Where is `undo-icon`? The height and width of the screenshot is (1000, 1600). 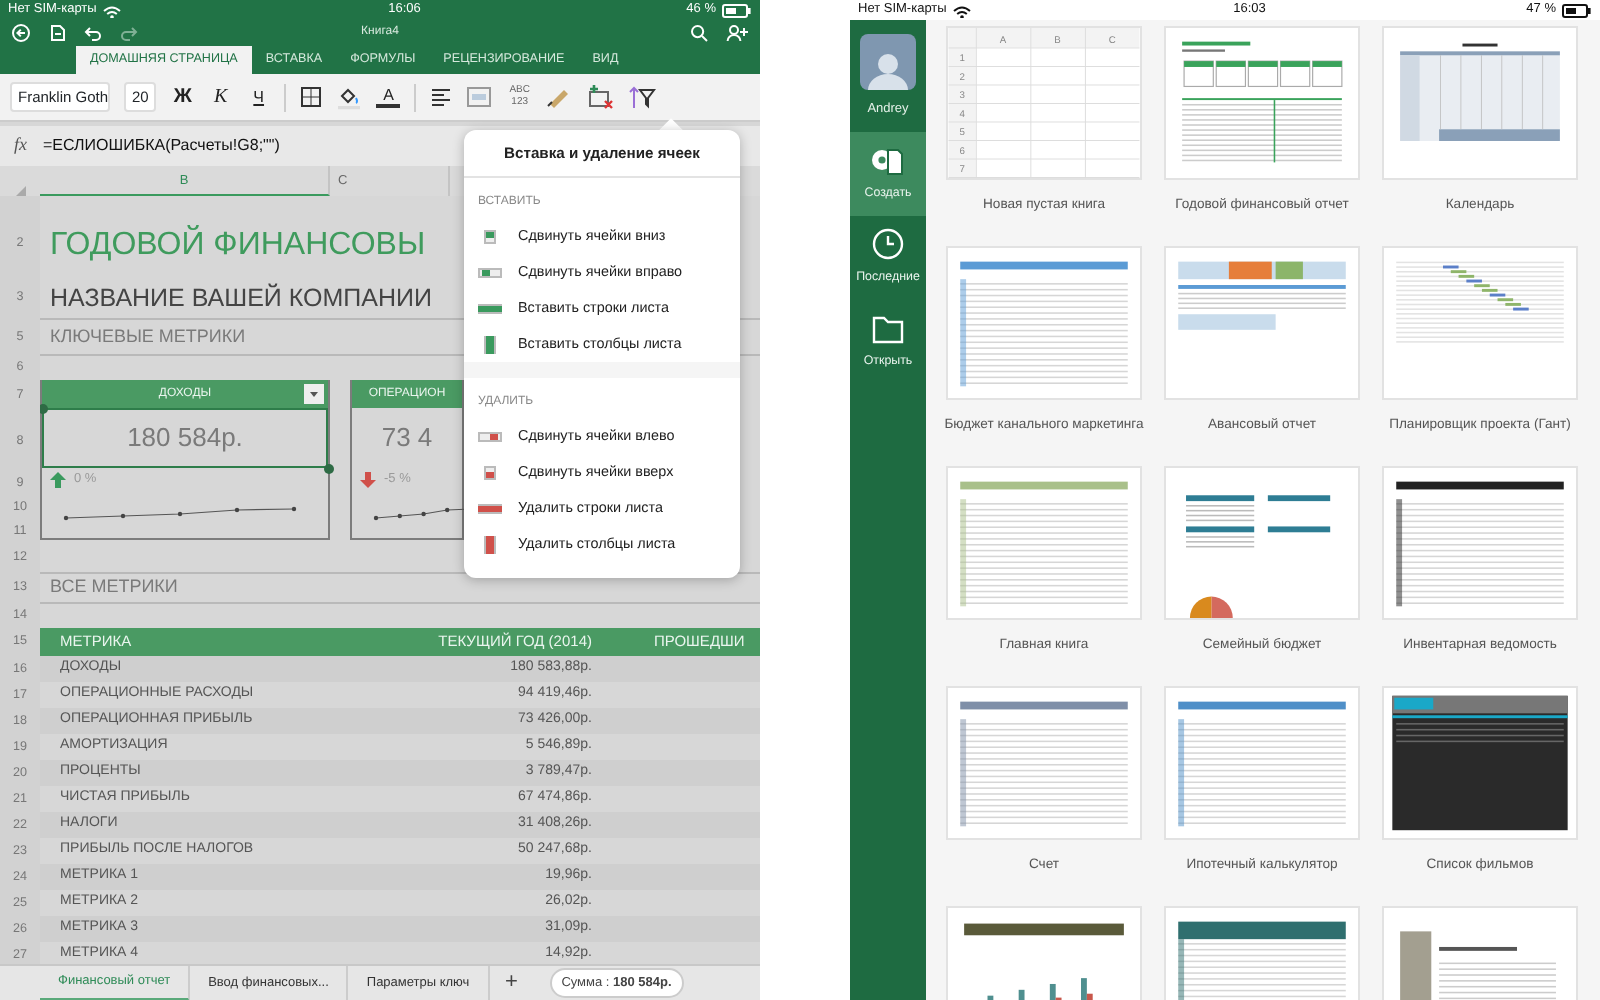
undo-icon is located at coordinates (93, 33).